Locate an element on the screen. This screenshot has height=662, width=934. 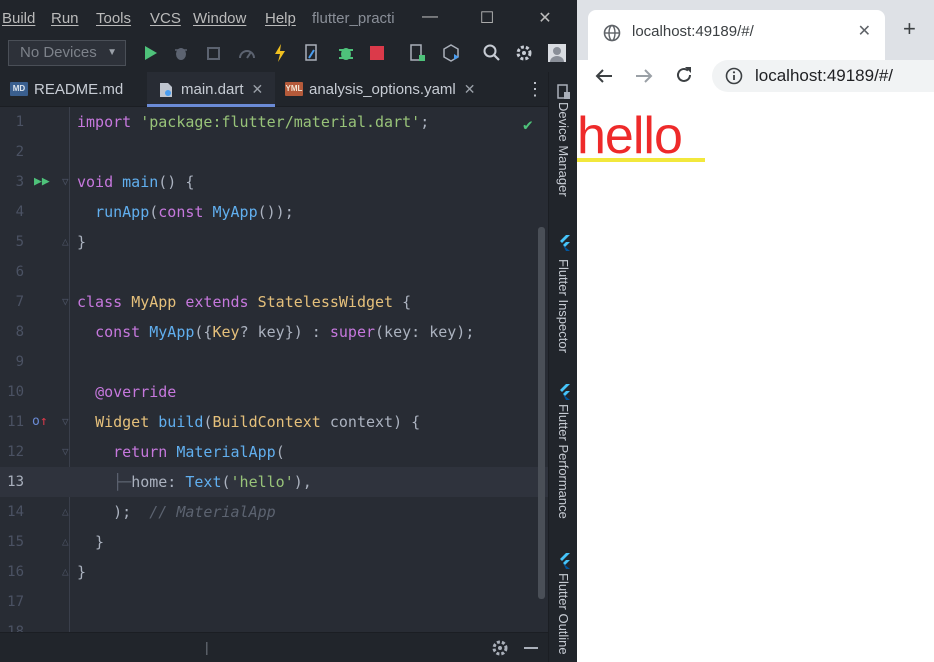
side-panel-label: Flutter Inspector is located at coordinates (563, 306).